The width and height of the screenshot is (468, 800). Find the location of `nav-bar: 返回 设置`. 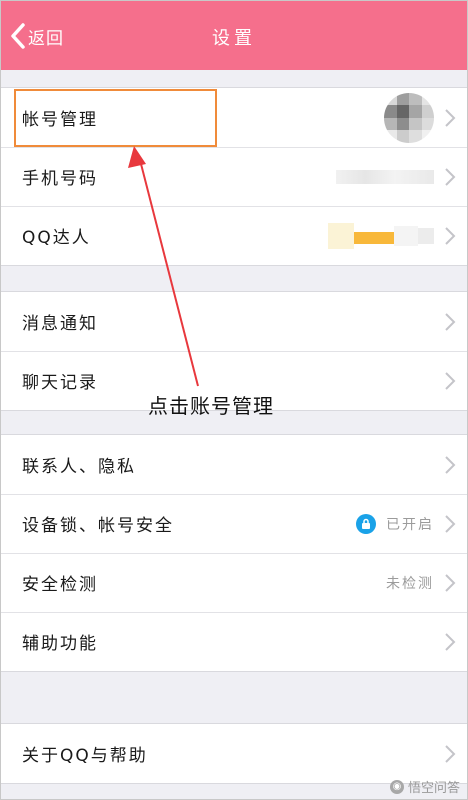

nav-bar: 返回 设置 is located at coordinates (234, 35).